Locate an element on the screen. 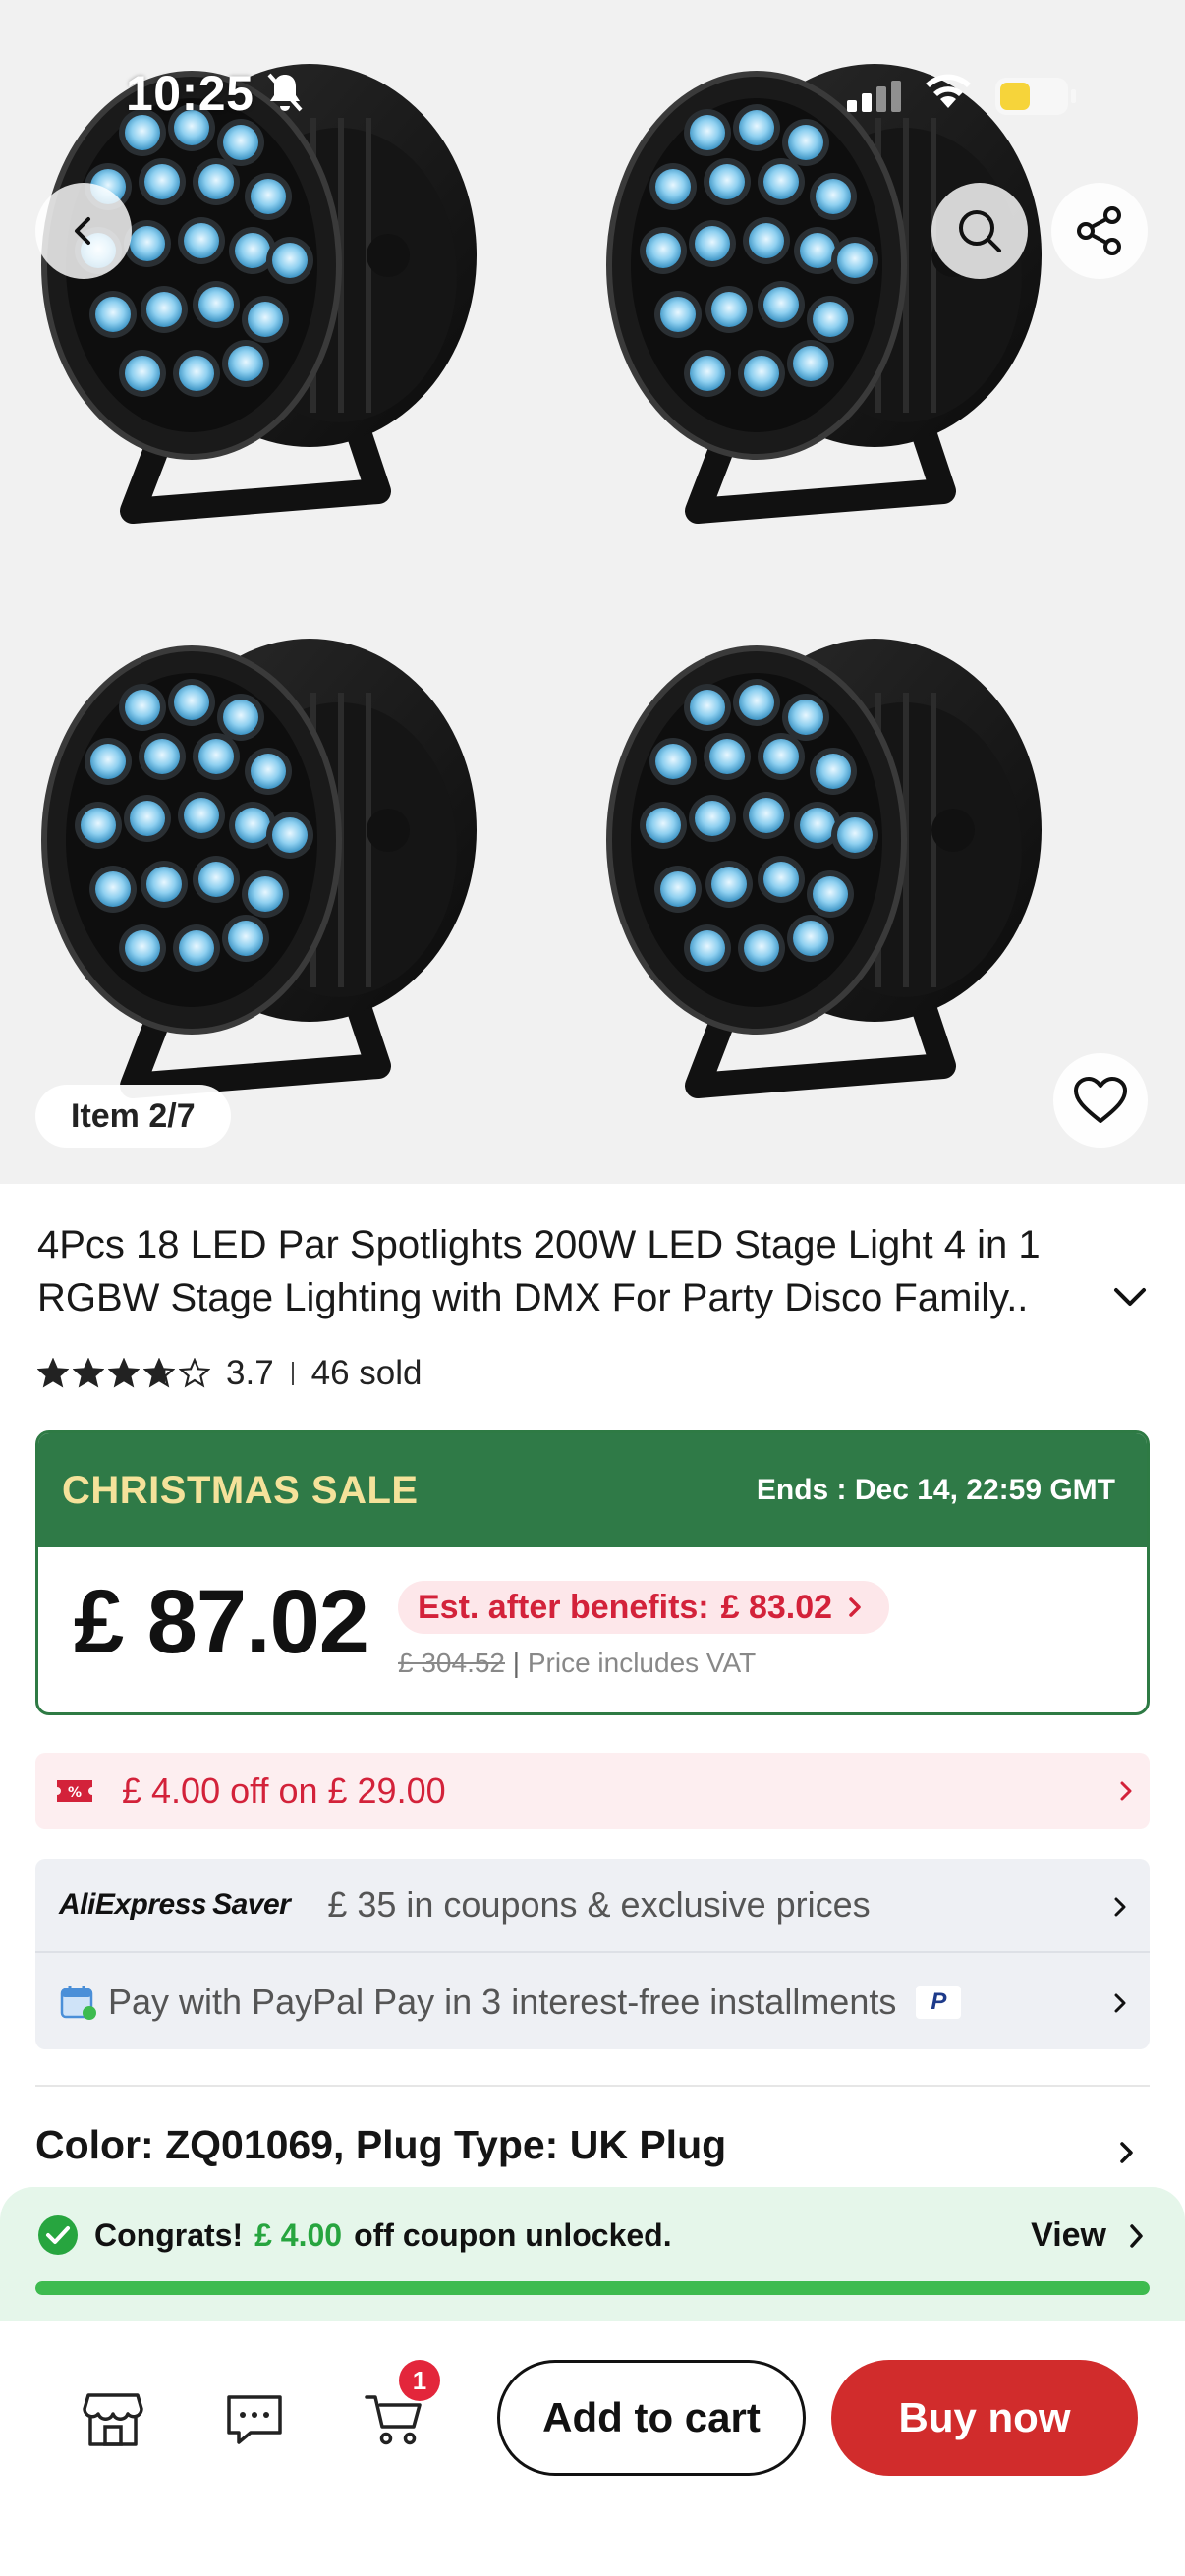 Image resolution: width=1185 pixels, height=2576 pixels. bottom-action-bar: 1 Add to cart Buy now is located at coordinates (592, 2448).